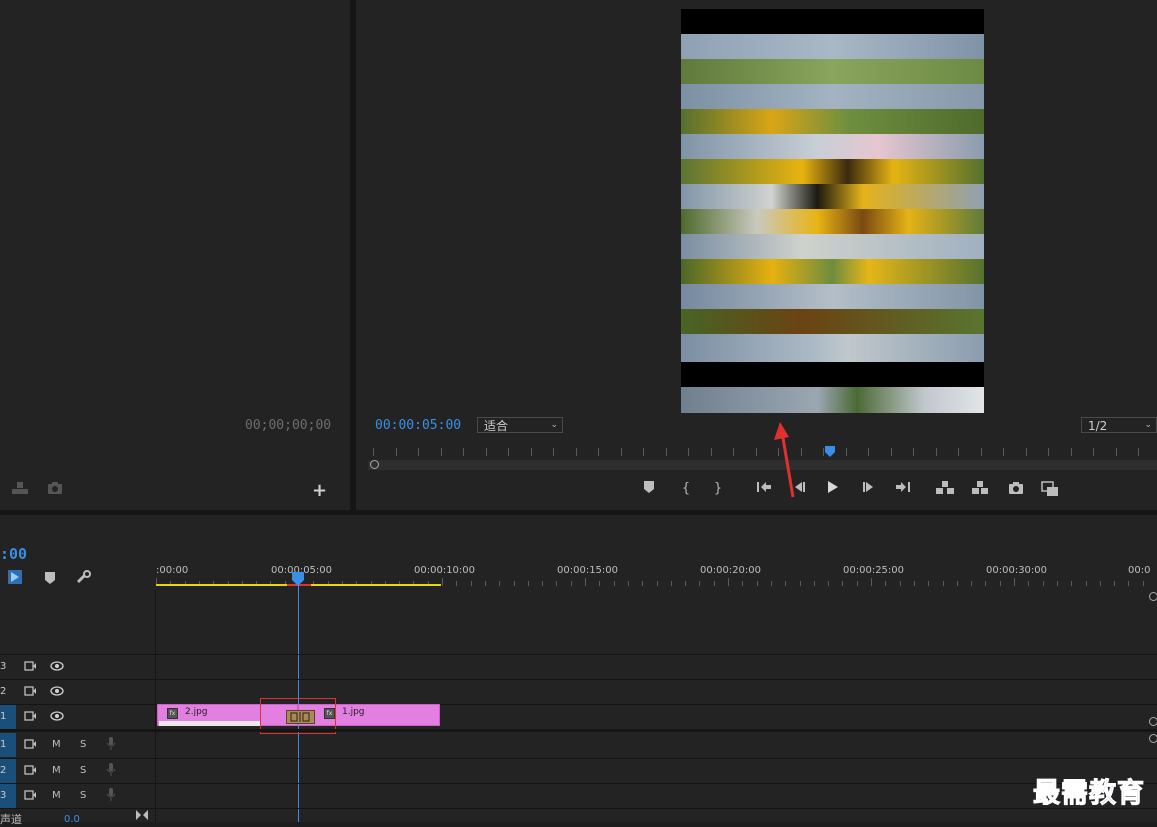  Describe the element at coordinates (16, 578) in the screenshot. I see `snap-icon` at that location.